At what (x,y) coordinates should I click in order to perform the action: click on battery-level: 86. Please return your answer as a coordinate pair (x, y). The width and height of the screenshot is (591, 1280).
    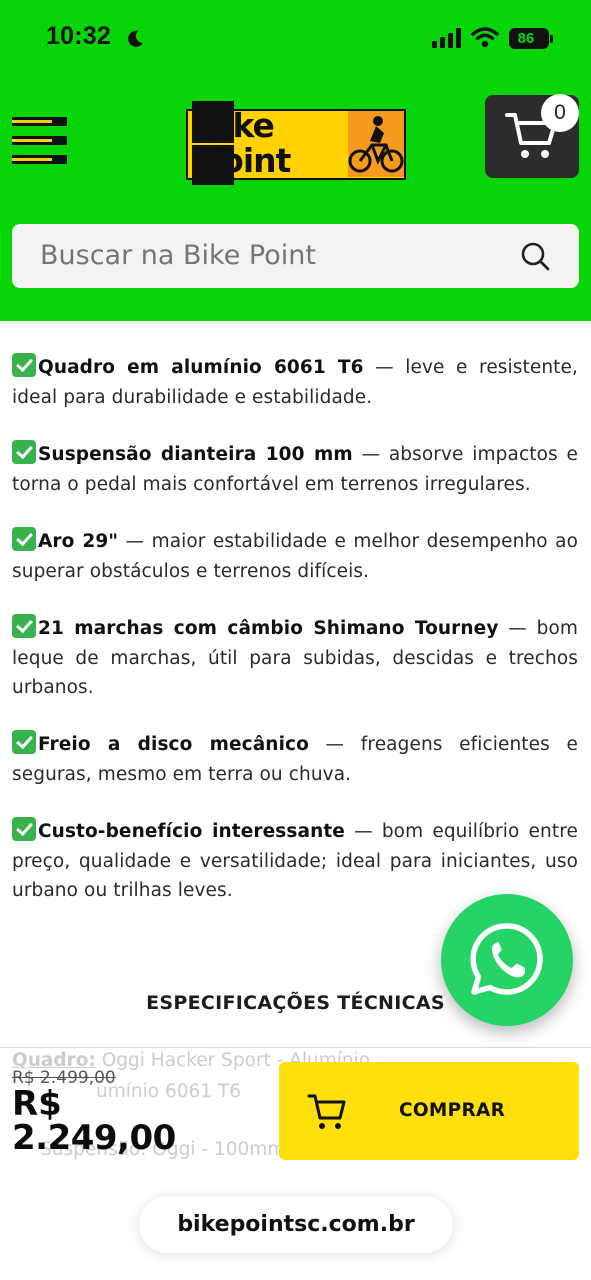
    Looking at the image, I should click on (526, 38).